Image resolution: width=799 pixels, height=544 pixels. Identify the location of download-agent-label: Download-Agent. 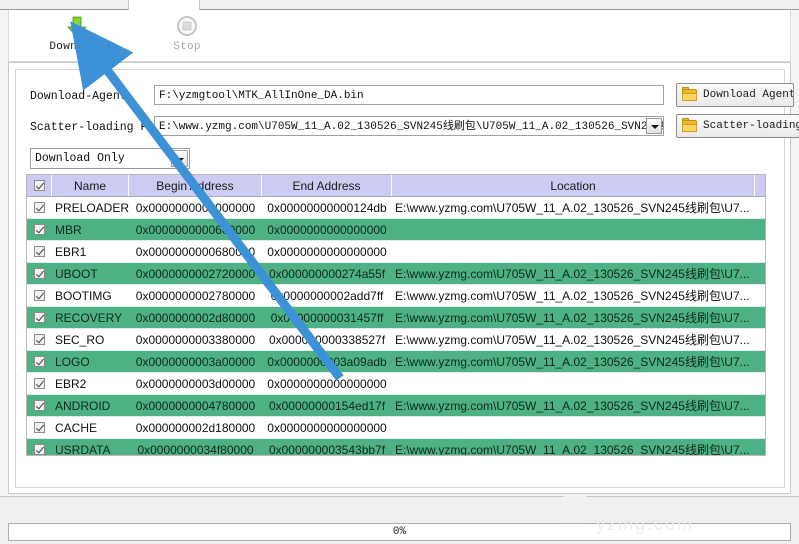
(78, 96).